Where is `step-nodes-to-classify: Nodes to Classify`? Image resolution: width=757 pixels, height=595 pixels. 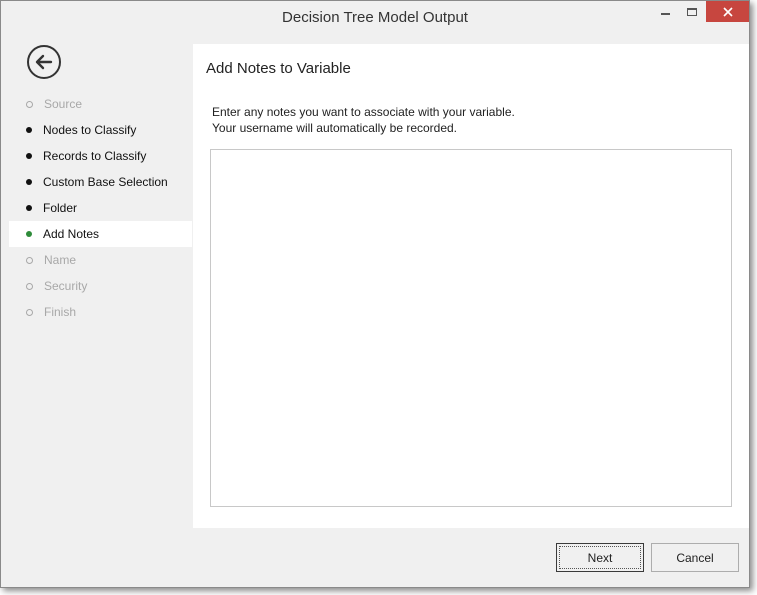
step-nodes-to-classify: Nodes to Classify is located at coordinates (100, 130).